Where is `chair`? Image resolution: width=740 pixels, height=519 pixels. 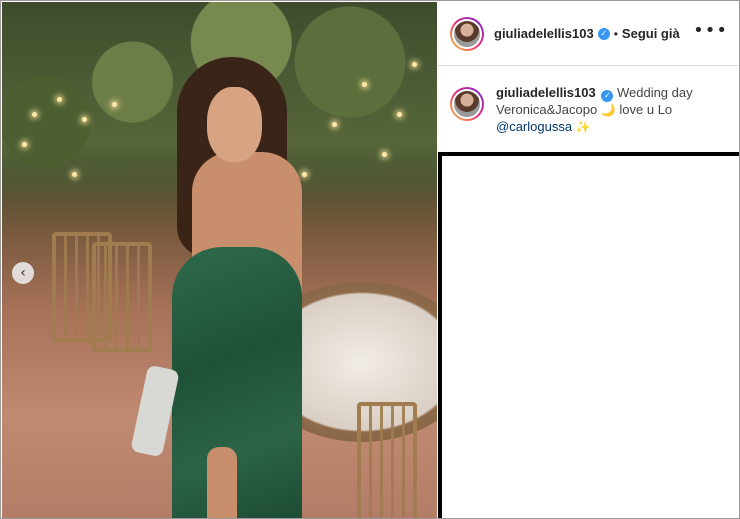 chair is located at coordinates (387, 460).